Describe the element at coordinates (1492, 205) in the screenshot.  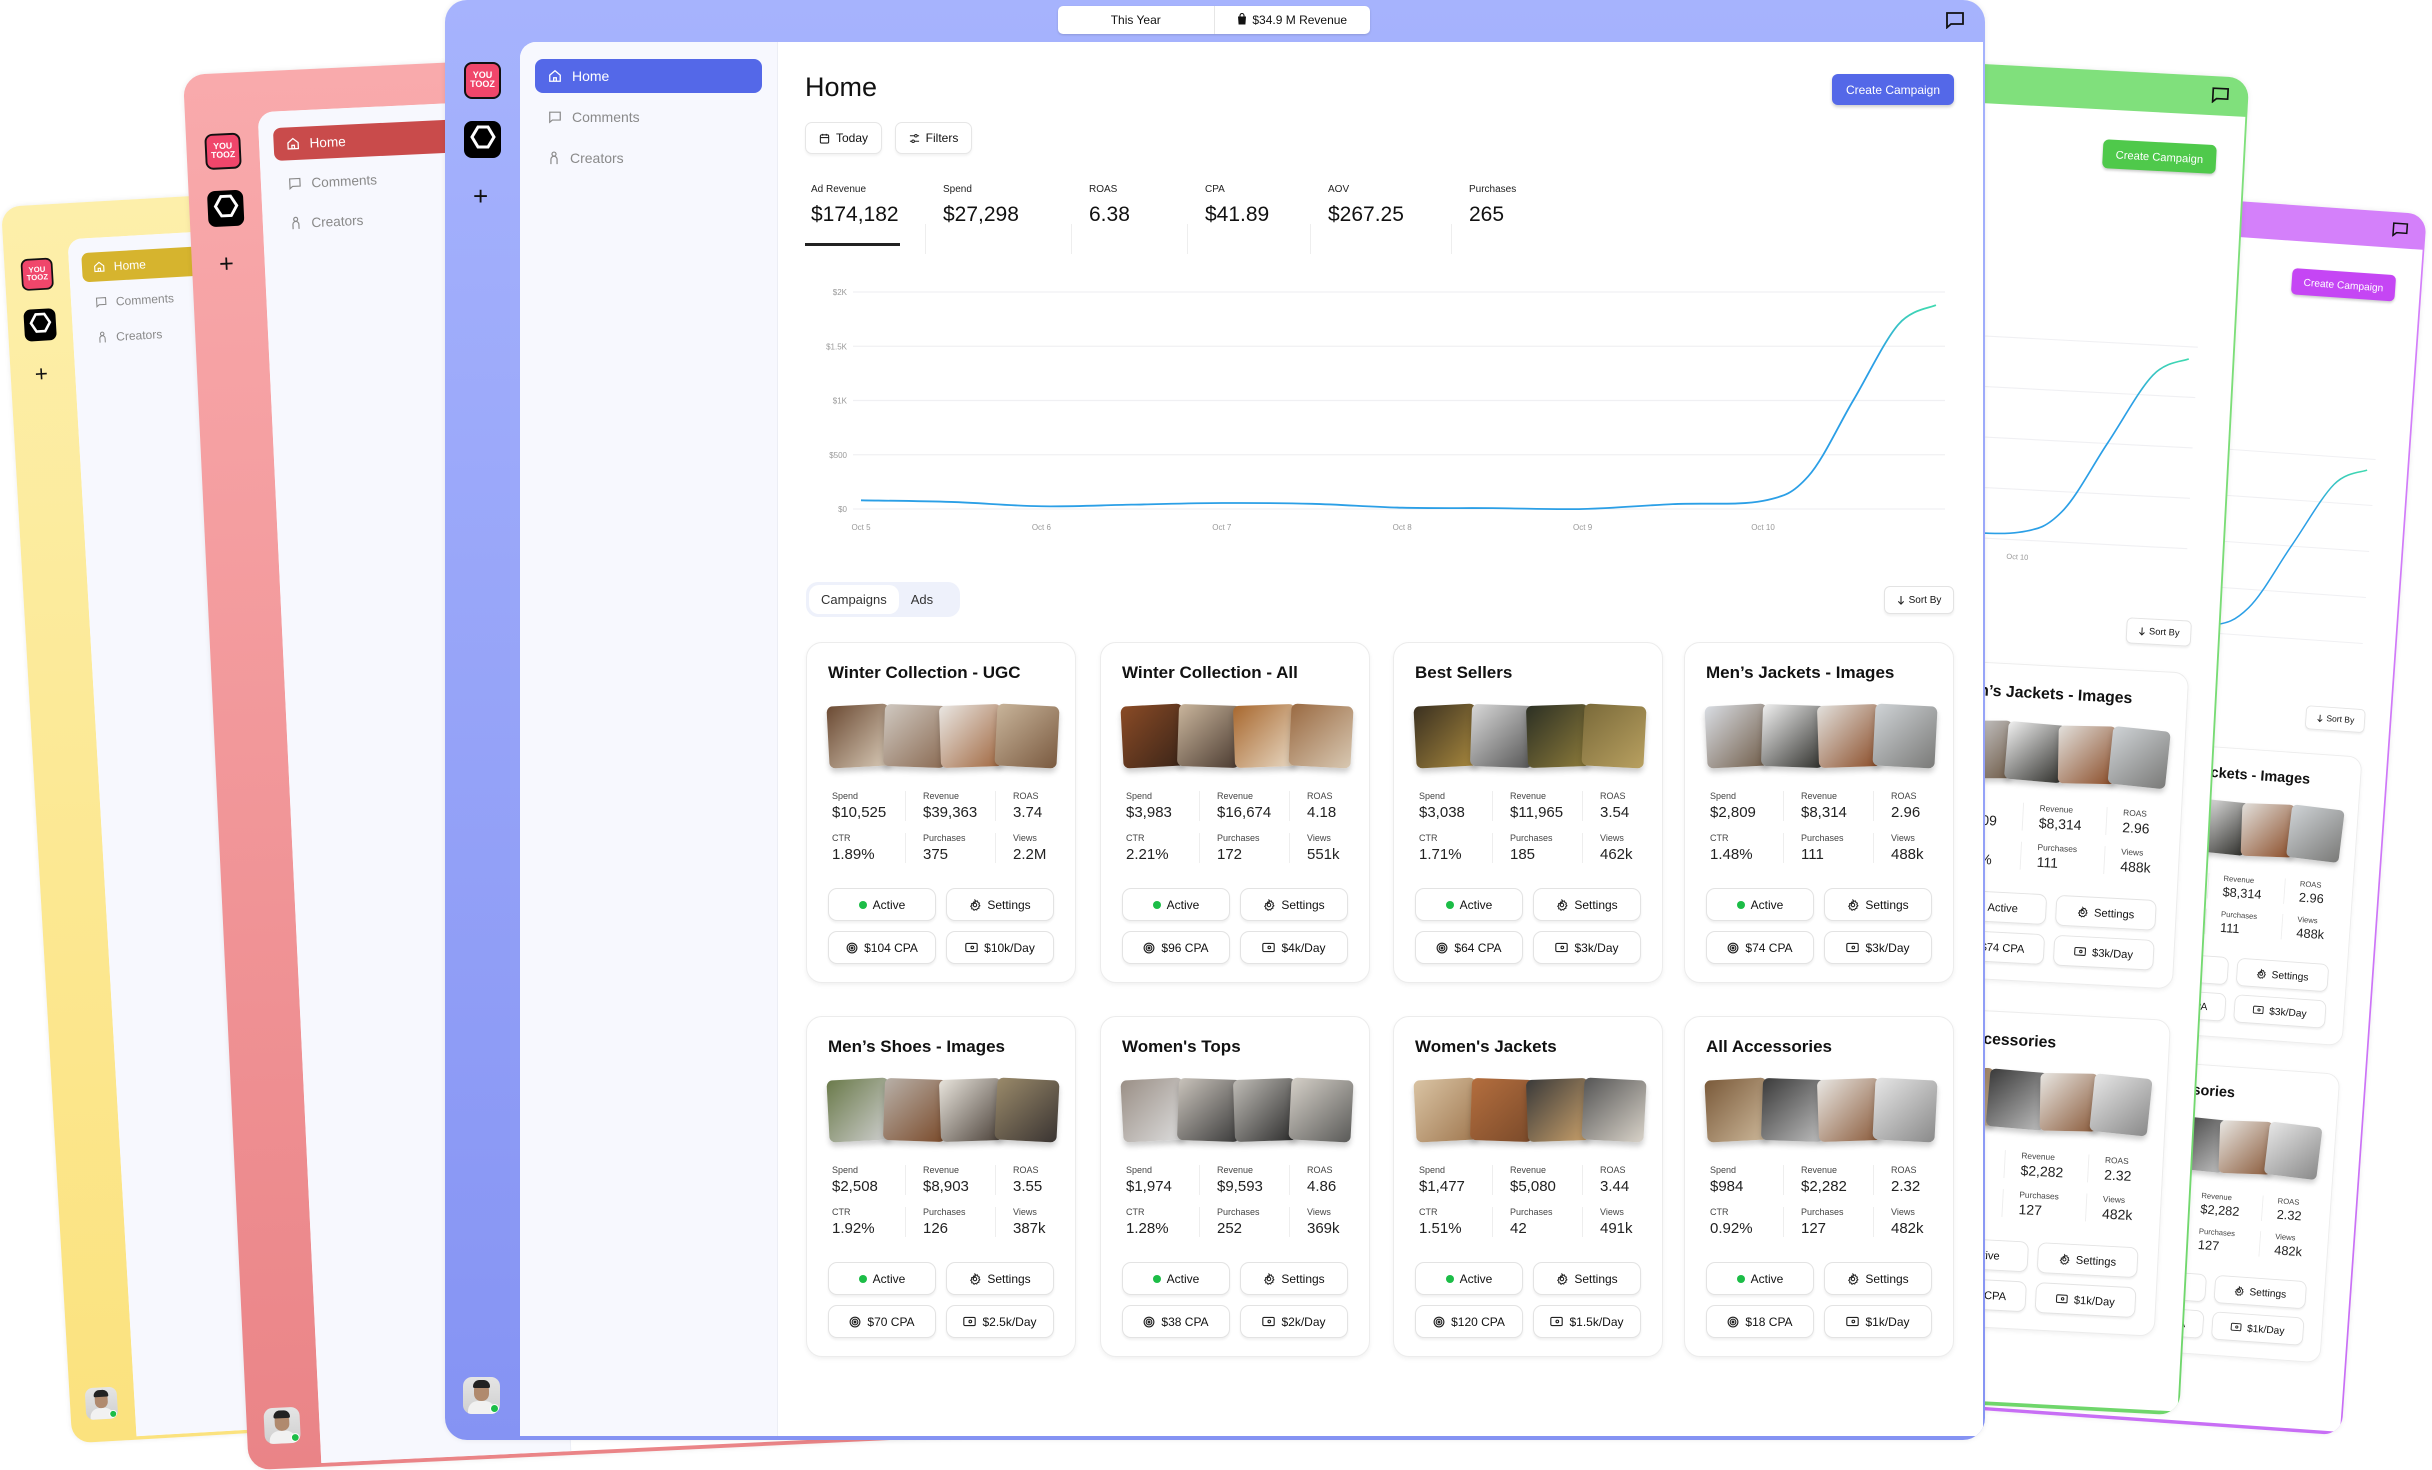
I see `metric-purchases: Purchases 265` at that location.